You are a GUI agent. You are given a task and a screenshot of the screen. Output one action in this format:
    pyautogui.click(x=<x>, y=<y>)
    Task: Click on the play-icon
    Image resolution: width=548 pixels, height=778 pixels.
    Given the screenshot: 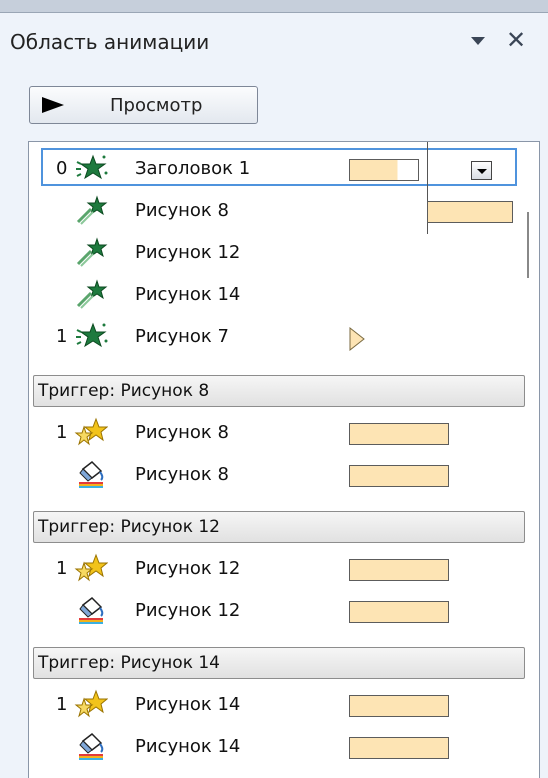 What is the action you would take?
    pyautogui.click(x=53, y=105)
    